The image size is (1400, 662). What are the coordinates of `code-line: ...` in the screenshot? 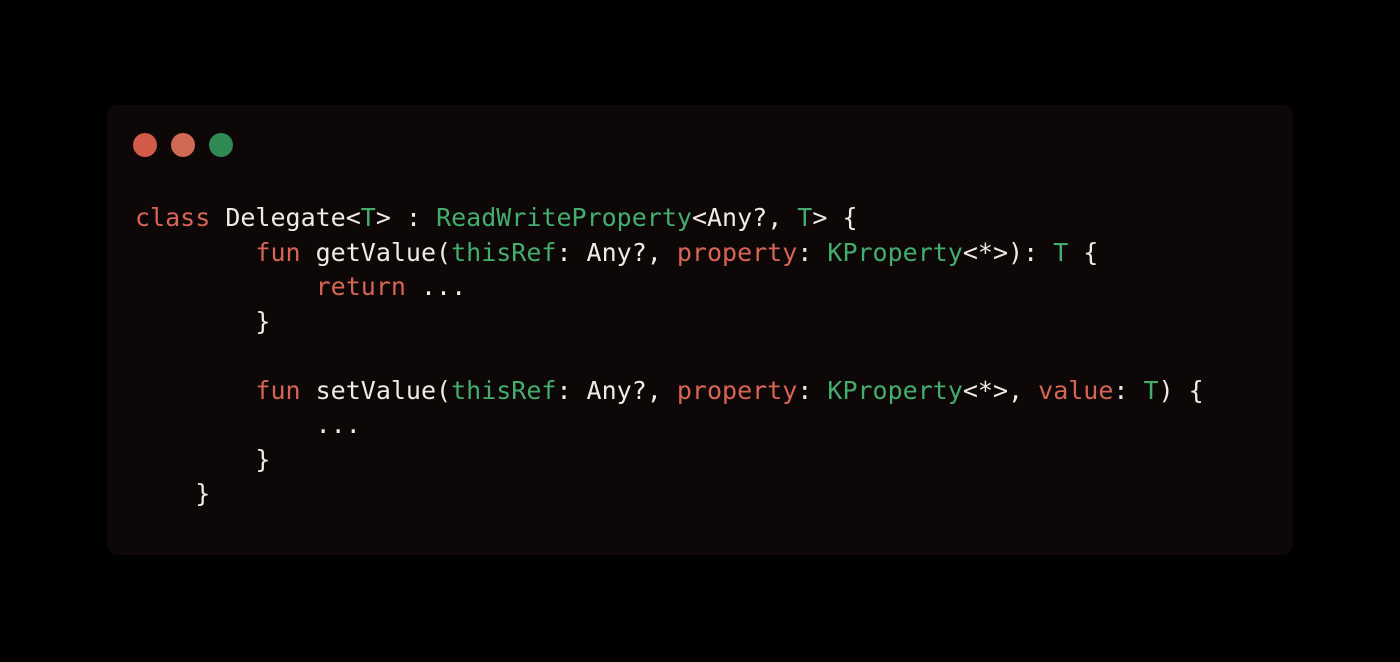 It's located at (669, 425).